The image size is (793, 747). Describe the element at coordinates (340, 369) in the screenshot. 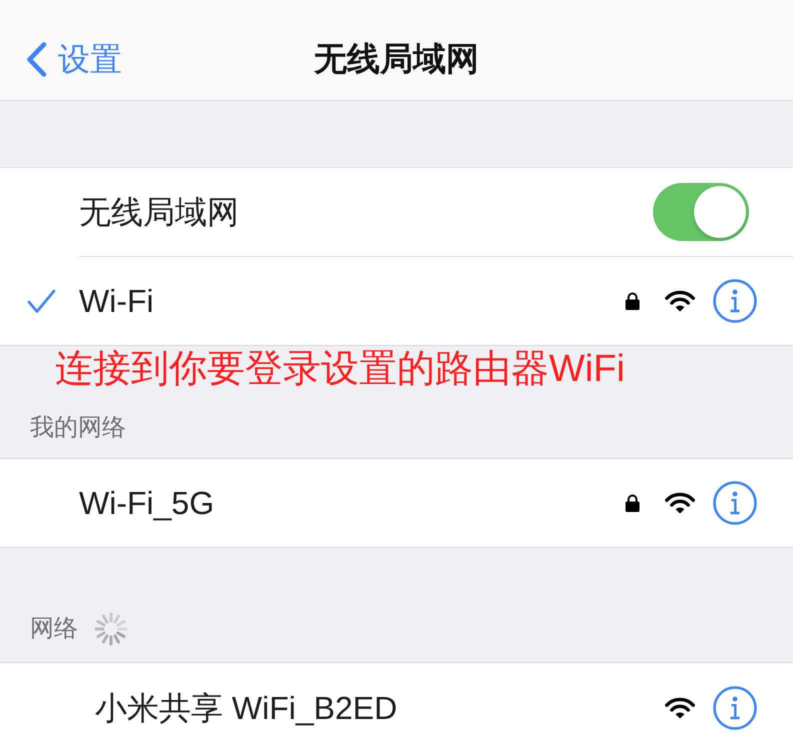

I see `annotation-text: 连接到你要登录设置的路由器WiFi` at that location.